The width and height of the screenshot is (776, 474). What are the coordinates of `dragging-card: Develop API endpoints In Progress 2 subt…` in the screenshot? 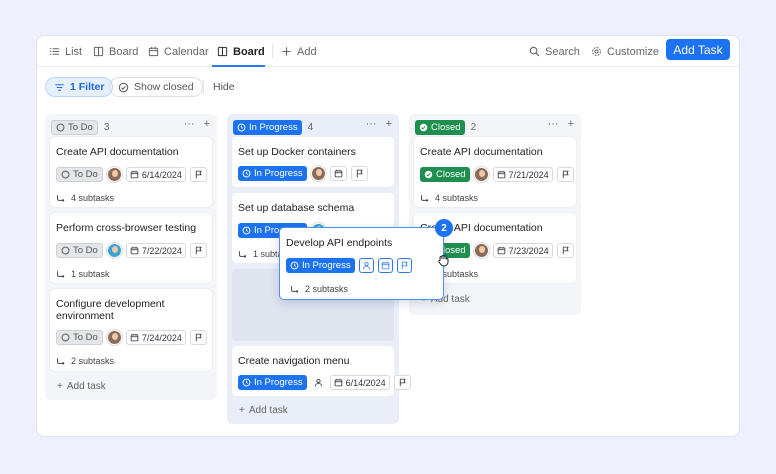 It's located at (361, 263).